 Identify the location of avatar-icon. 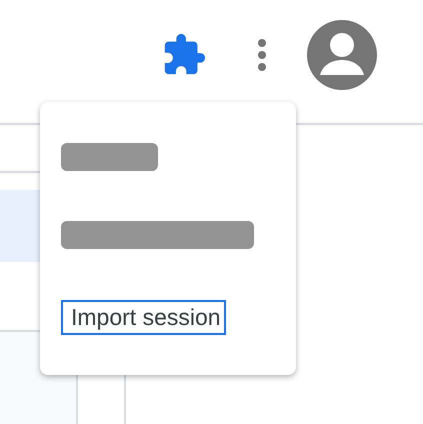
(342, 55).